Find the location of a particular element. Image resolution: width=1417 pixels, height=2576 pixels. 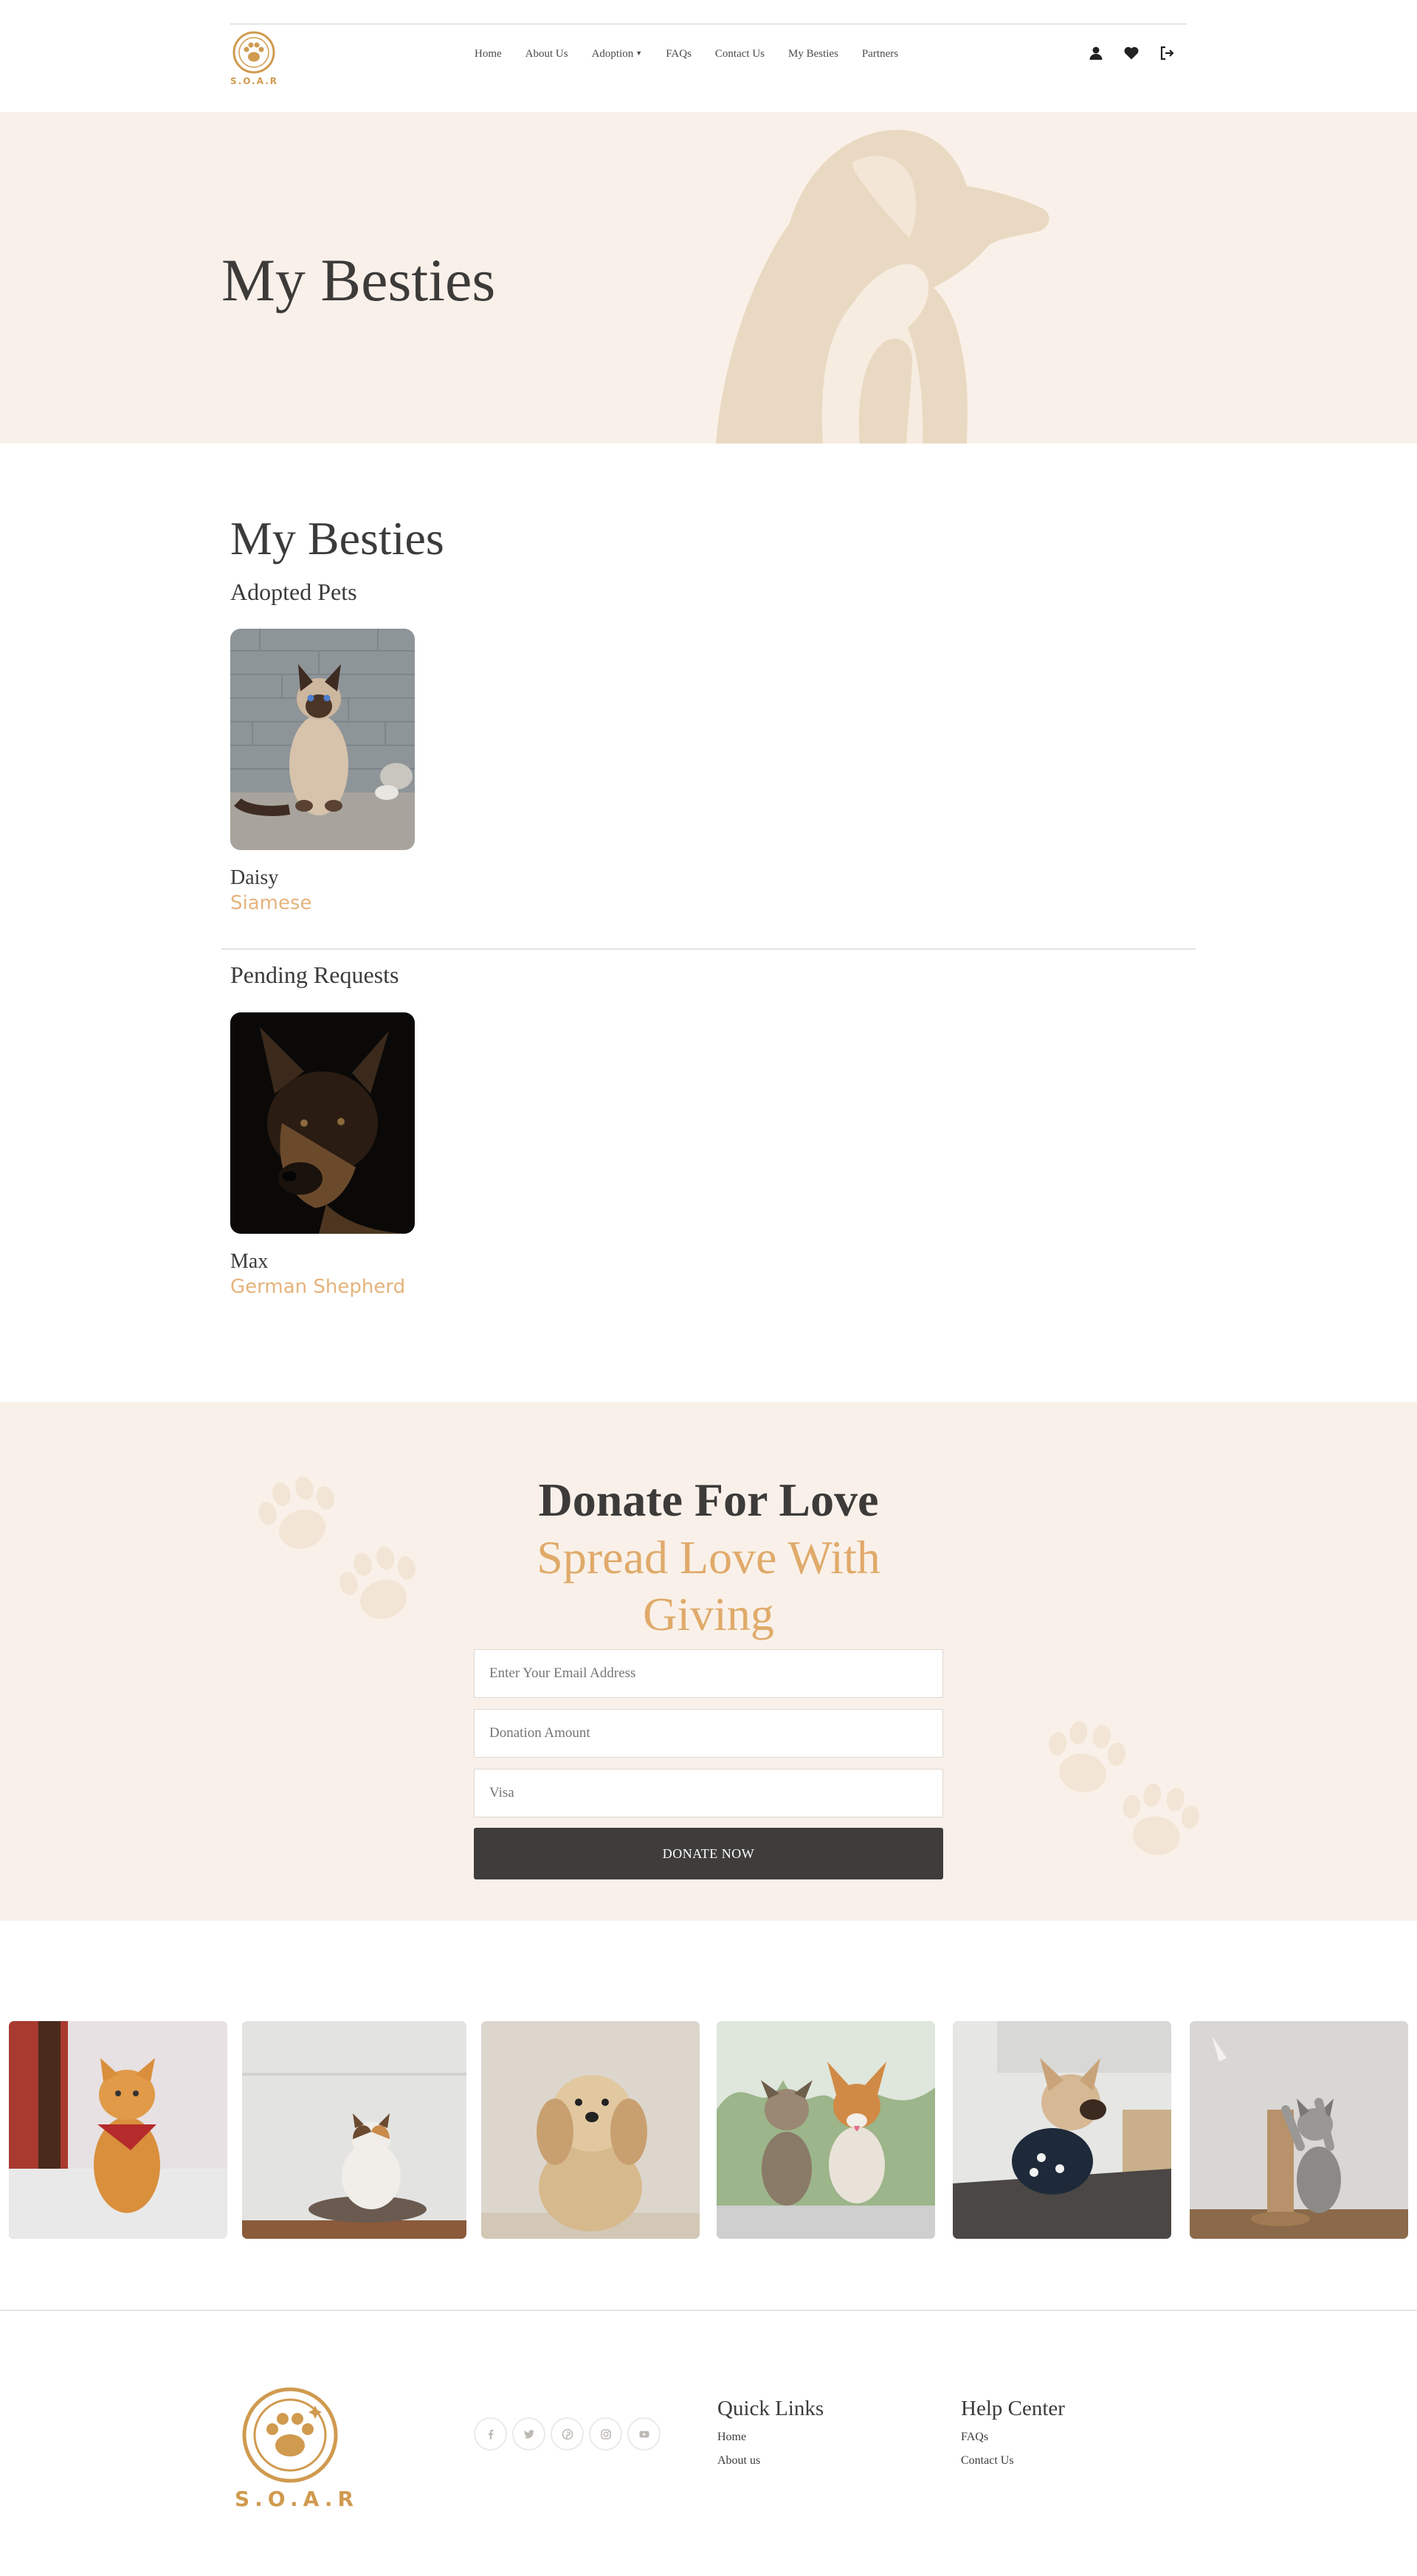

gallery-photo-kitten-scratch-post is located at coordinates (1299, 2130).